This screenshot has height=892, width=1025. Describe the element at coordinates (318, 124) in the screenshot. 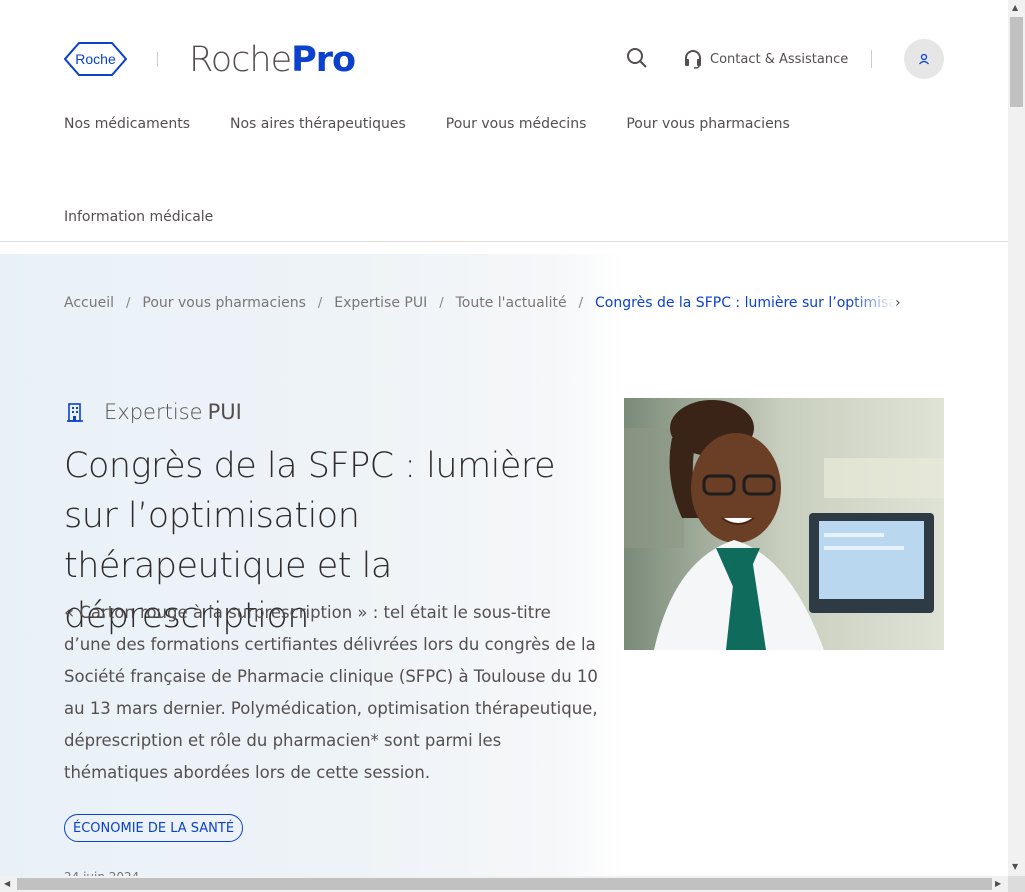

I see `nav-item-aires-therapeutiques: Nos aires thérapeutiques` at that location.